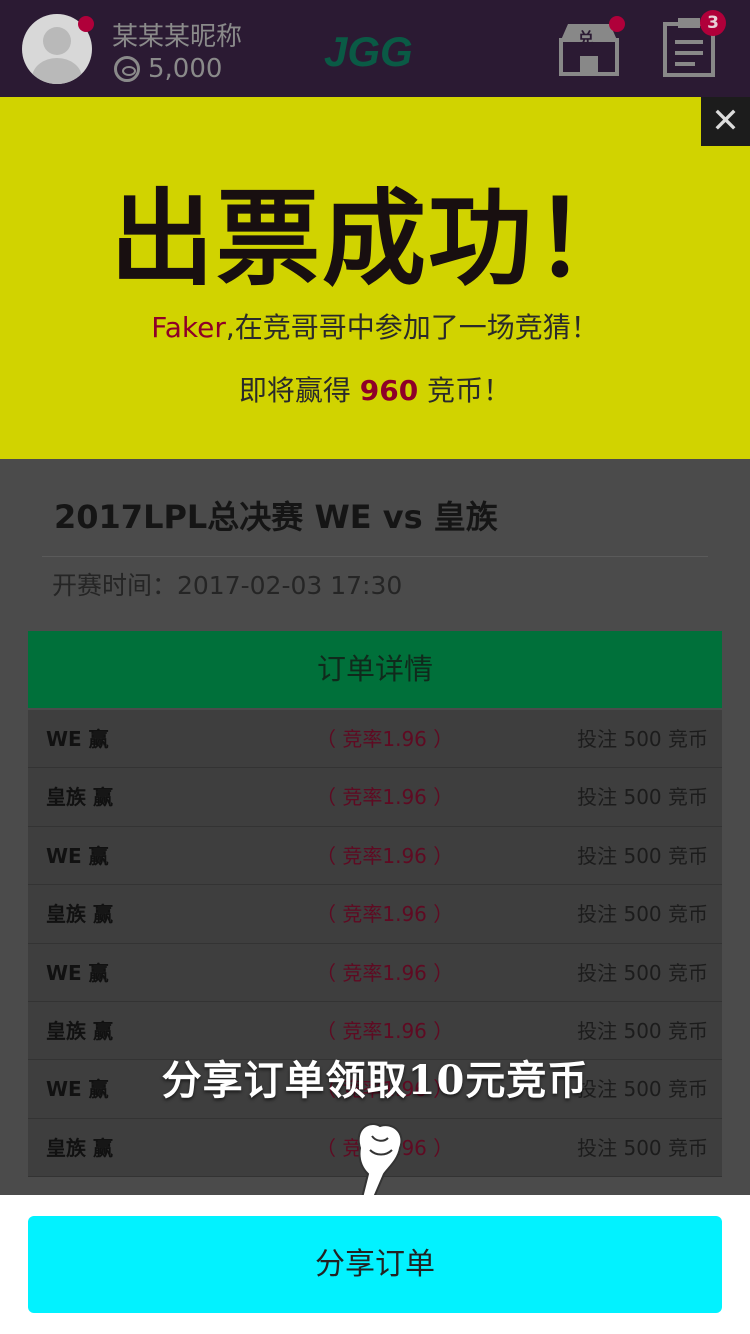 This screenshot has width=750, height=1334. What do you see at coordinates (375, 669) in the screenshot?
I see `order-details-header: 订单详情` at bounding box center [375, 669].